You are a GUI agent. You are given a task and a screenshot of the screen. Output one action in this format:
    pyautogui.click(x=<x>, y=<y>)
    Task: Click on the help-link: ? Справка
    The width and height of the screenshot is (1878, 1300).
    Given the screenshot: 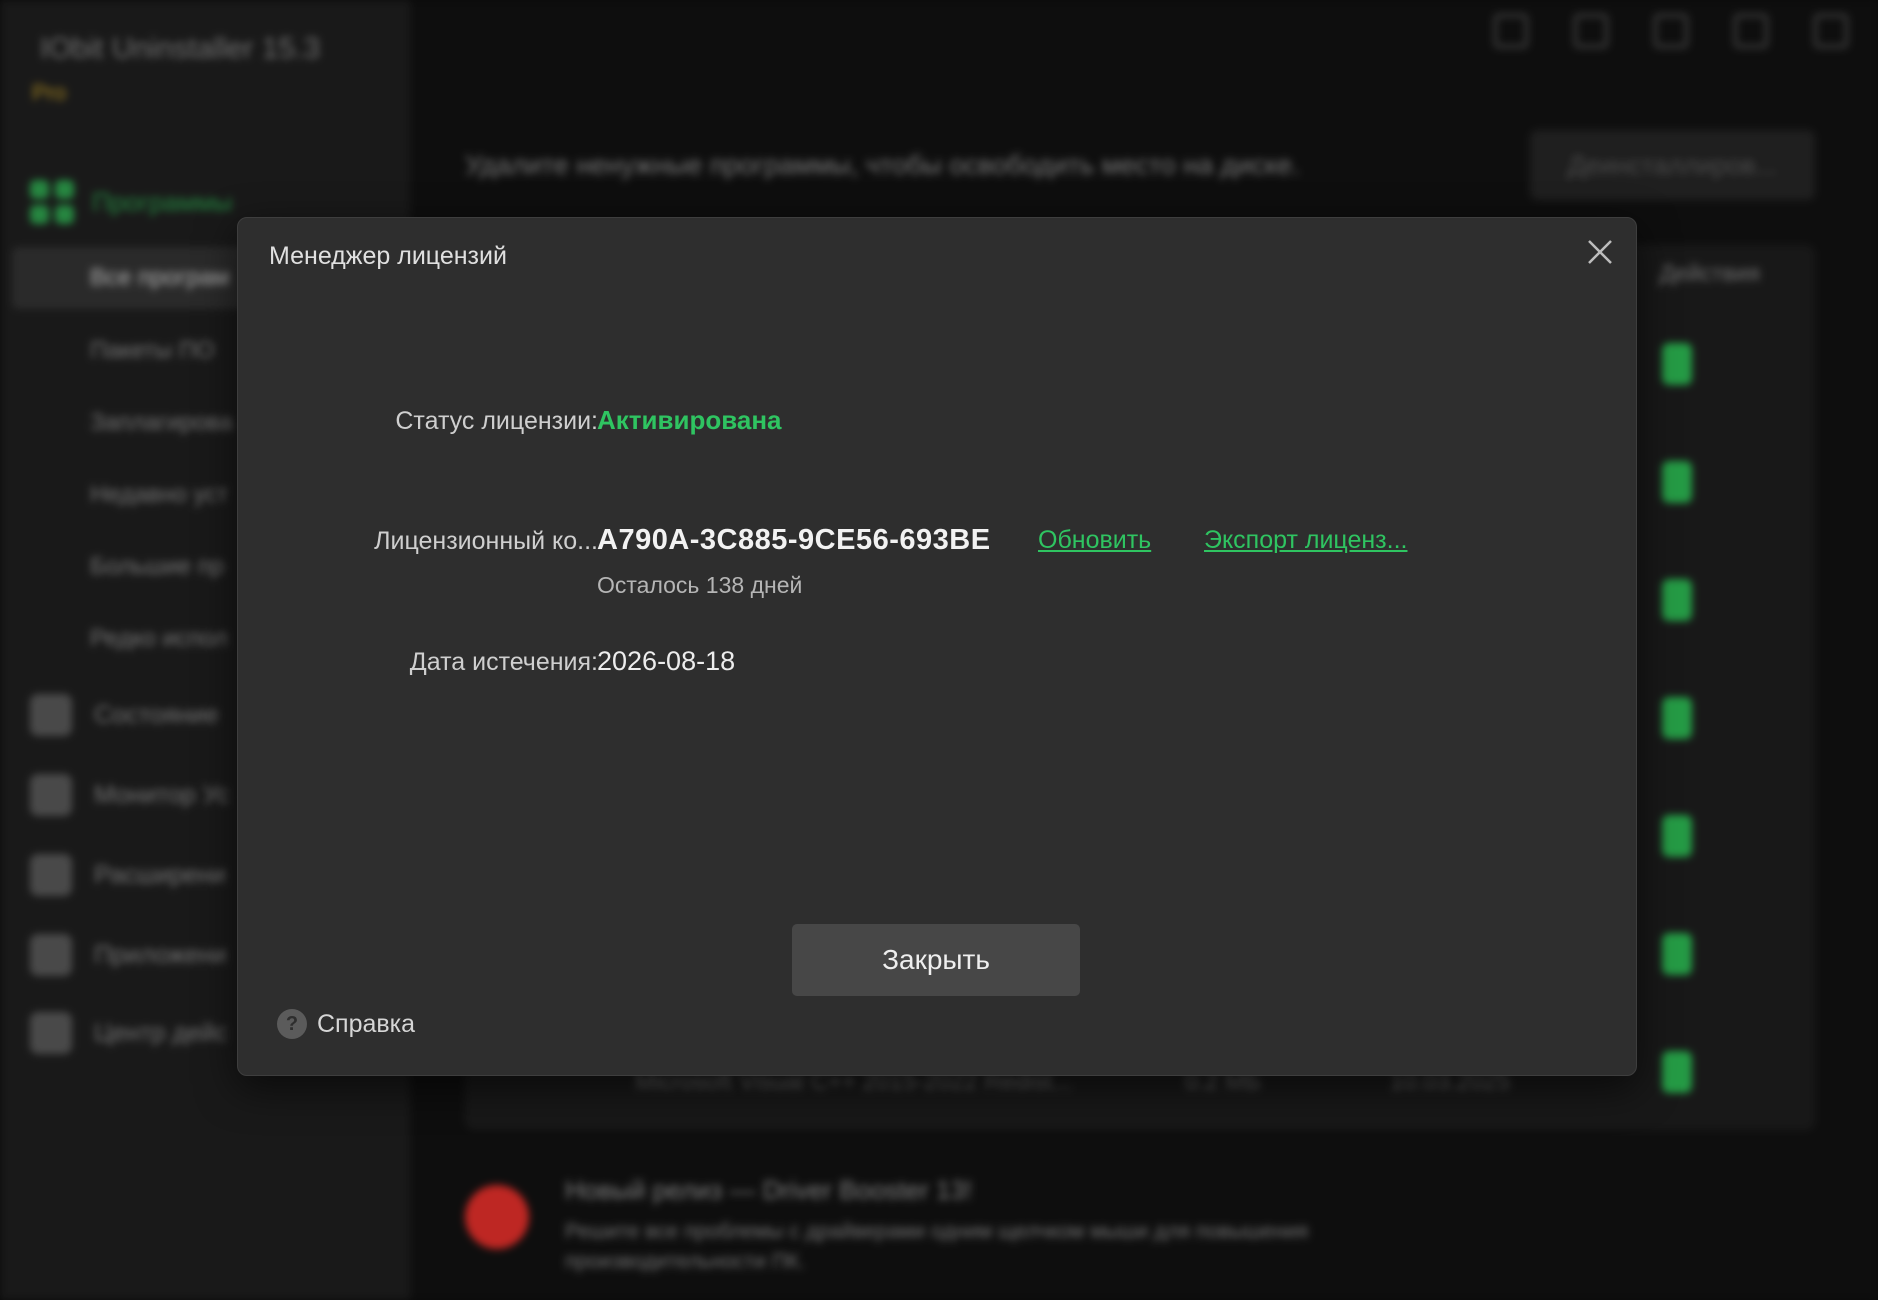 What is the action you would take?
    pyautogui.click(x=346, y=1024)
    